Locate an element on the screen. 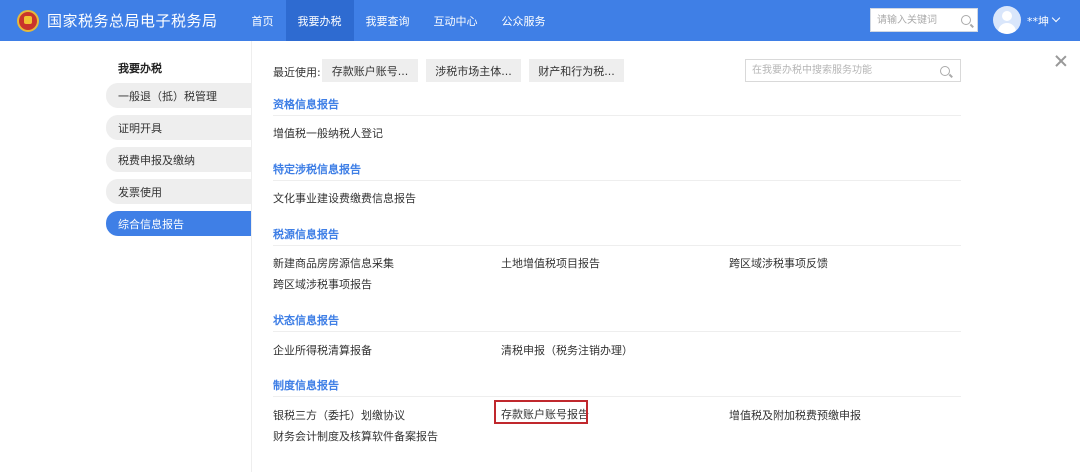 The height and width of the screenshot is (472, 1080). nav-home: 首页 is located at coordinates (263, 20).